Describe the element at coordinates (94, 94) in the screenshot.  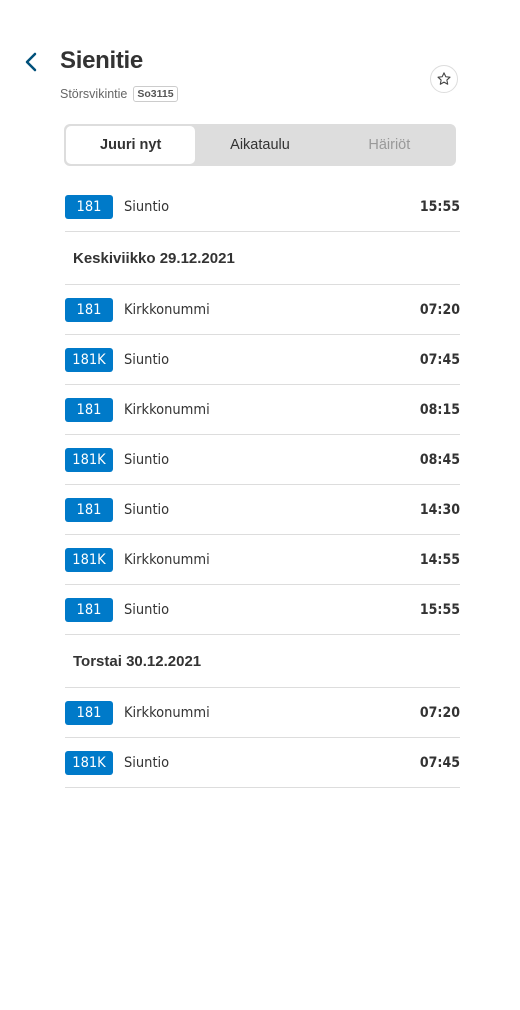
I see `street-name: Störsvikintie` at that location.